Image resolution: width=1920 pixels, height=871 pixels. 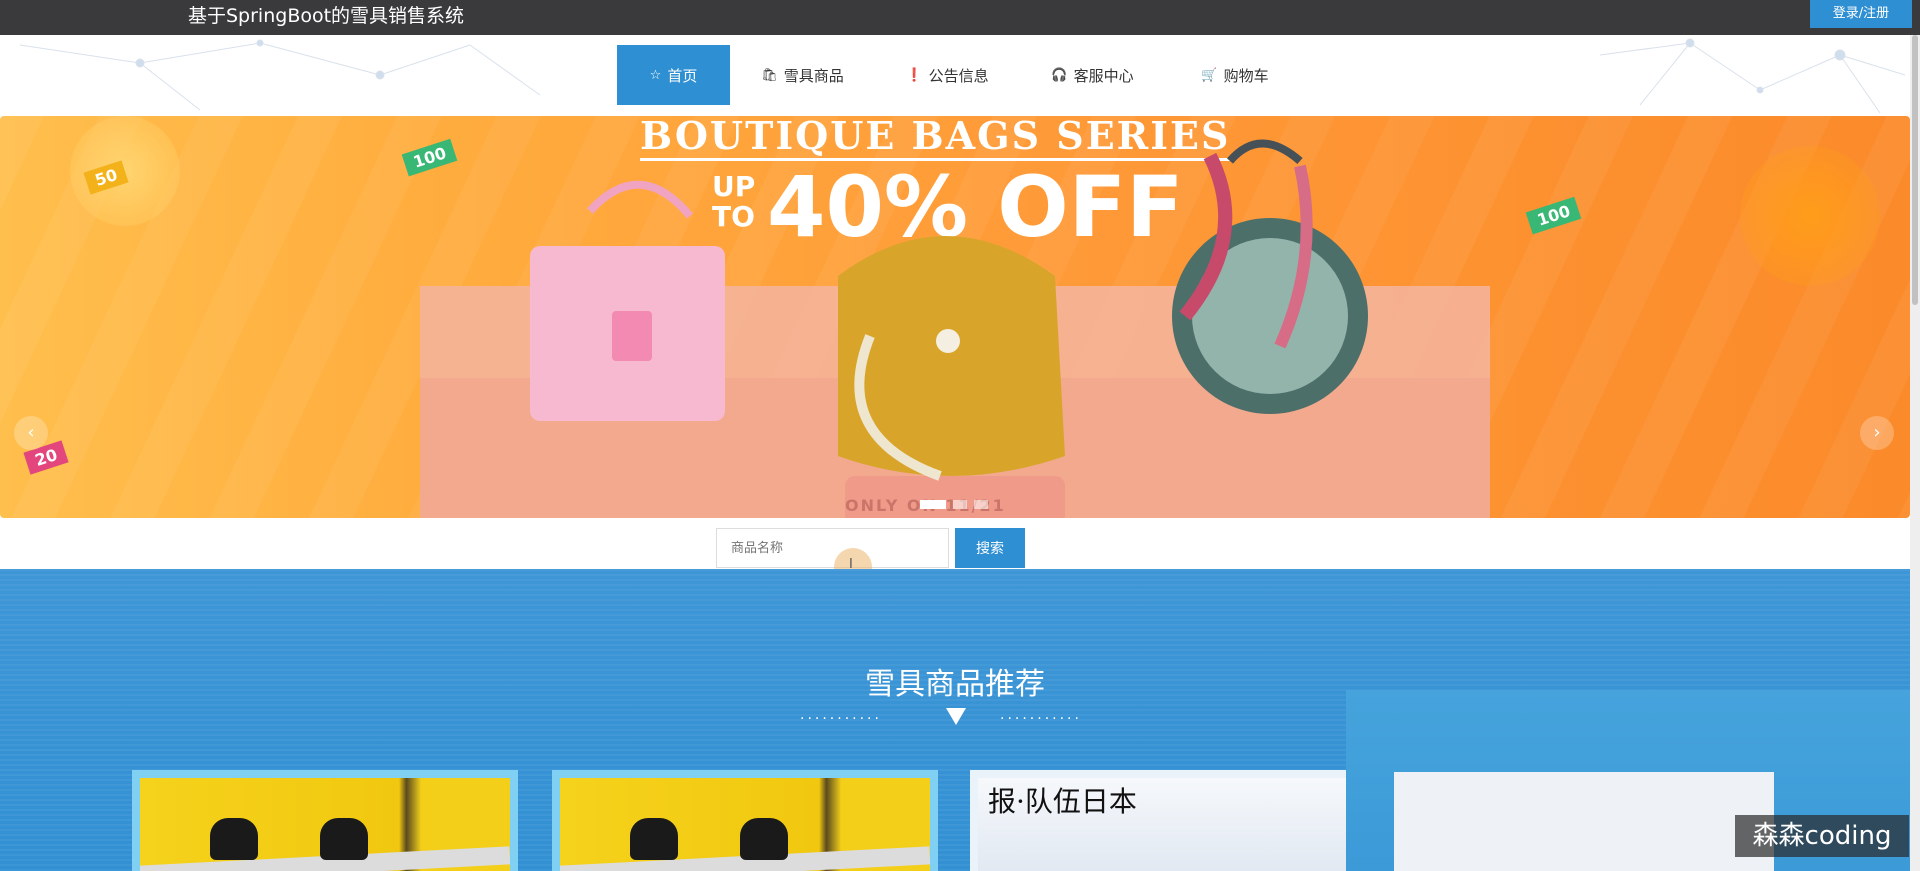 What do you see at coordinates (990, 548) in the screenshot?
I see `search-button: 搜索` at bounding box center [990, 548].